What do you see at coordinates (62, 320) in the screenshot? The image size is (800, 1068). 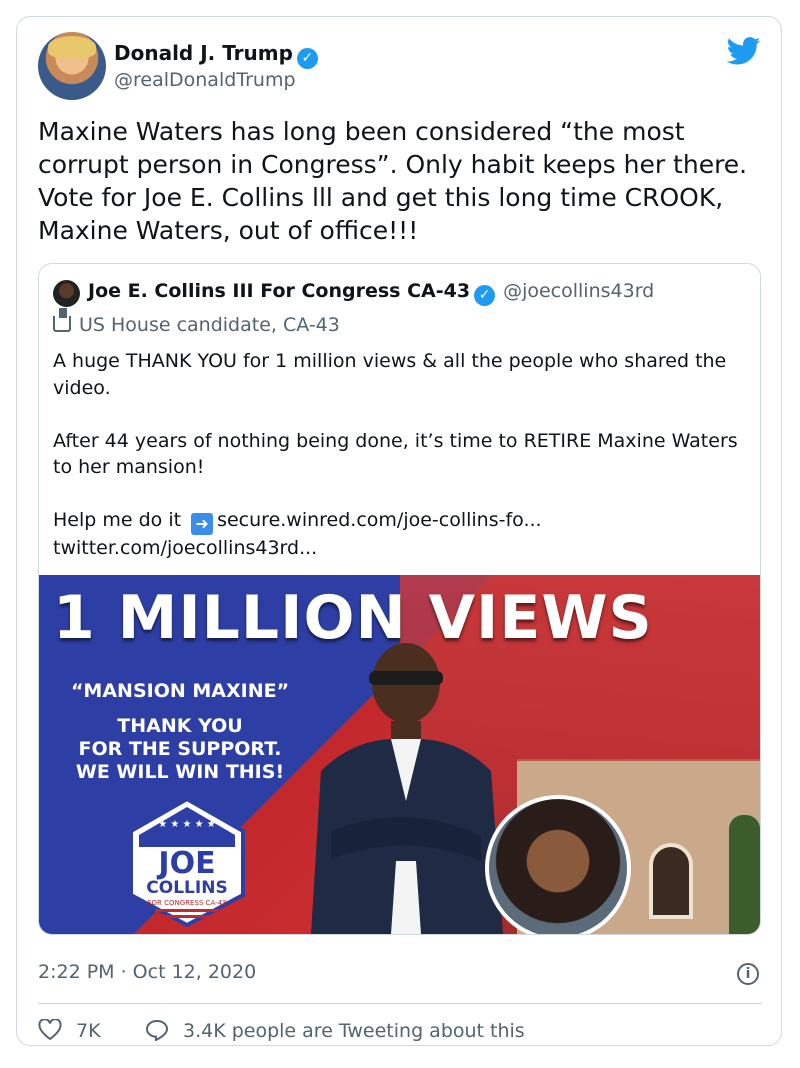 I see `ballot-box-icon` at bounding box center [62, 320].